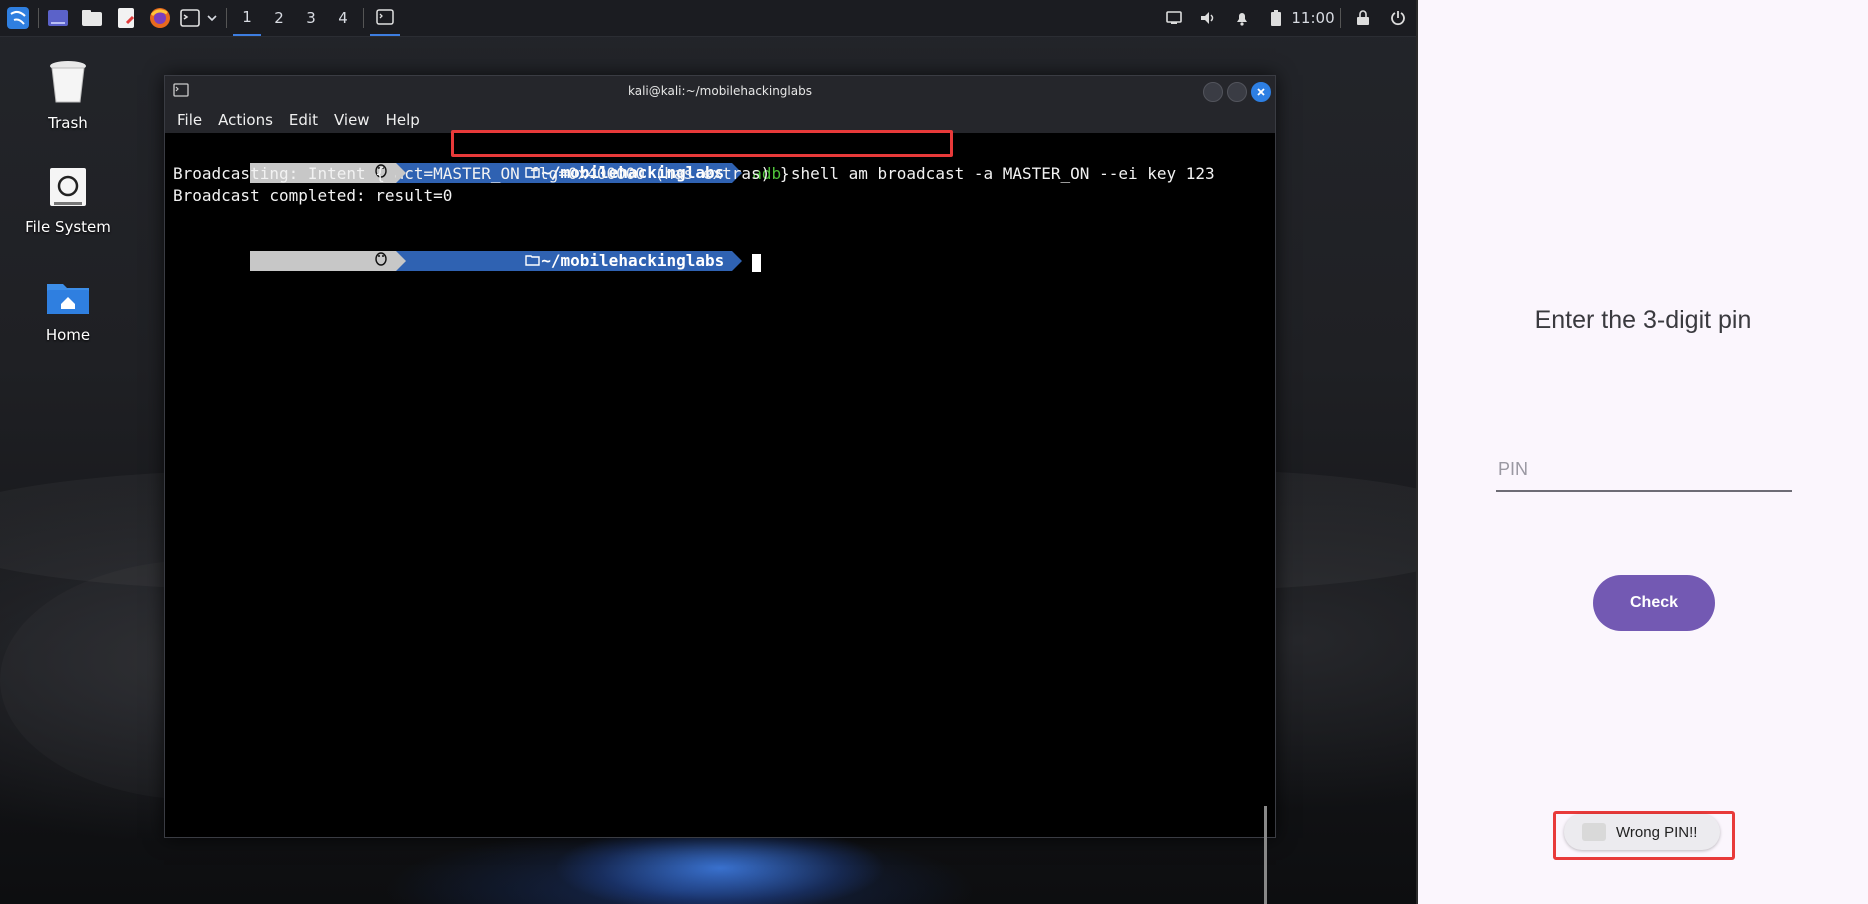 The image size is (1868, 904). Describe the element at coordinates (720, 119) in the screenshot. I see `terminal-menubar: File Actions Edit View Help` at that location.